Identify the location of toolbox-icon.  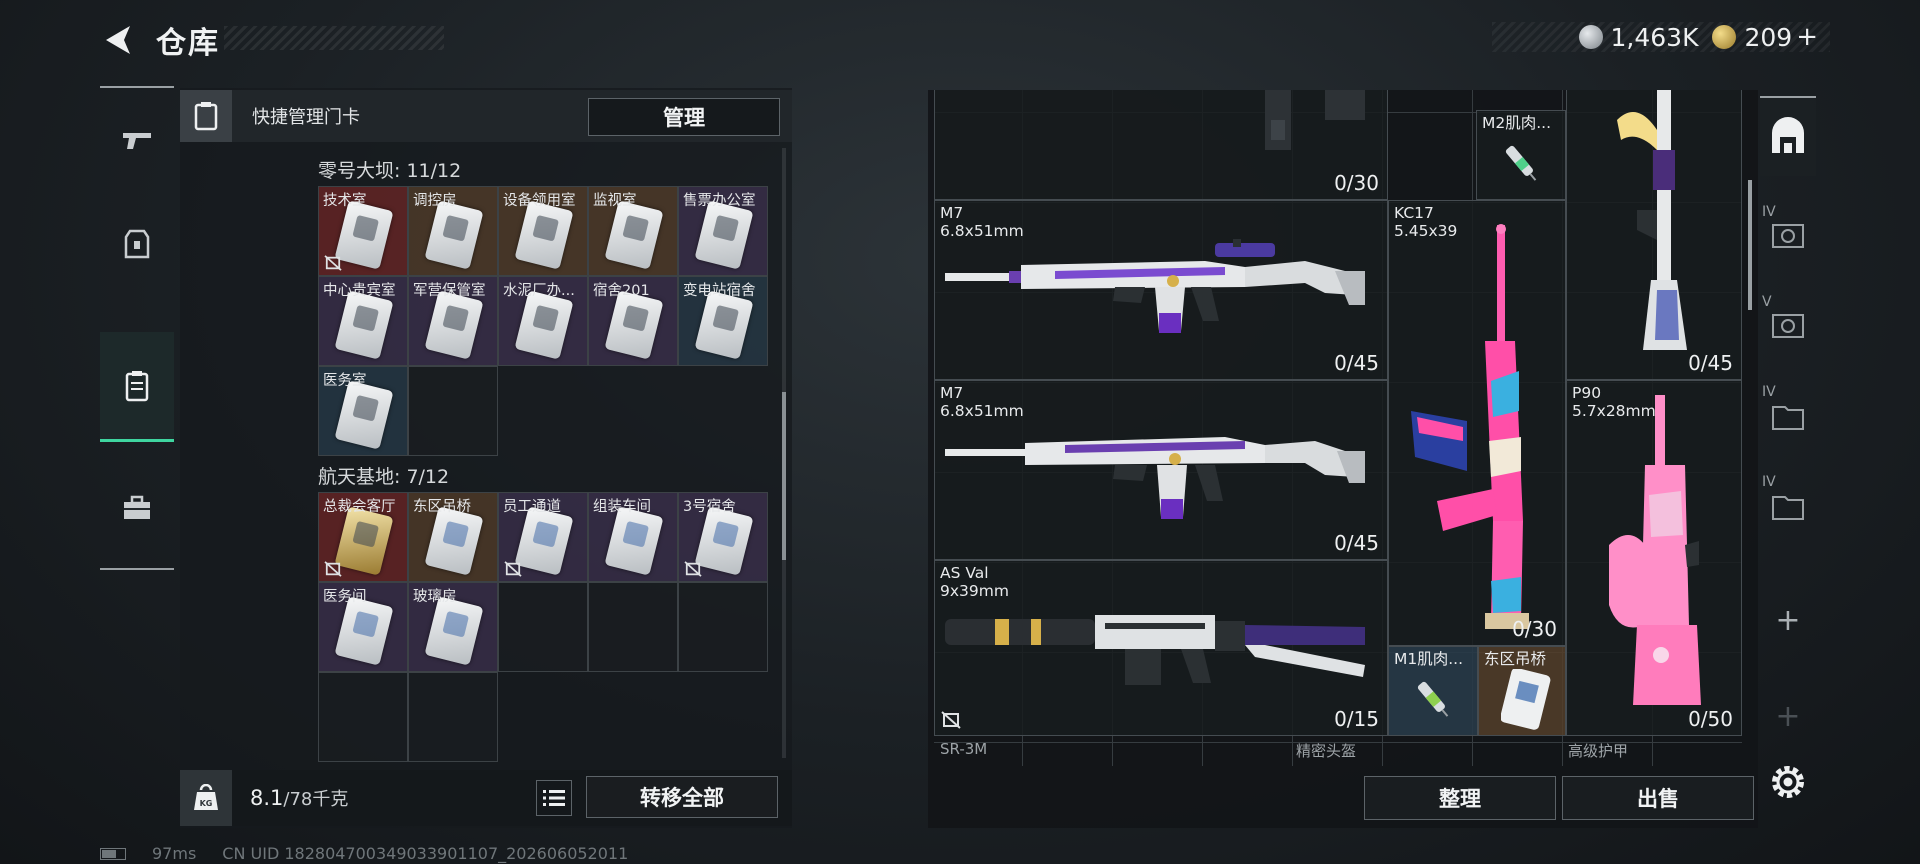
(137, 507).